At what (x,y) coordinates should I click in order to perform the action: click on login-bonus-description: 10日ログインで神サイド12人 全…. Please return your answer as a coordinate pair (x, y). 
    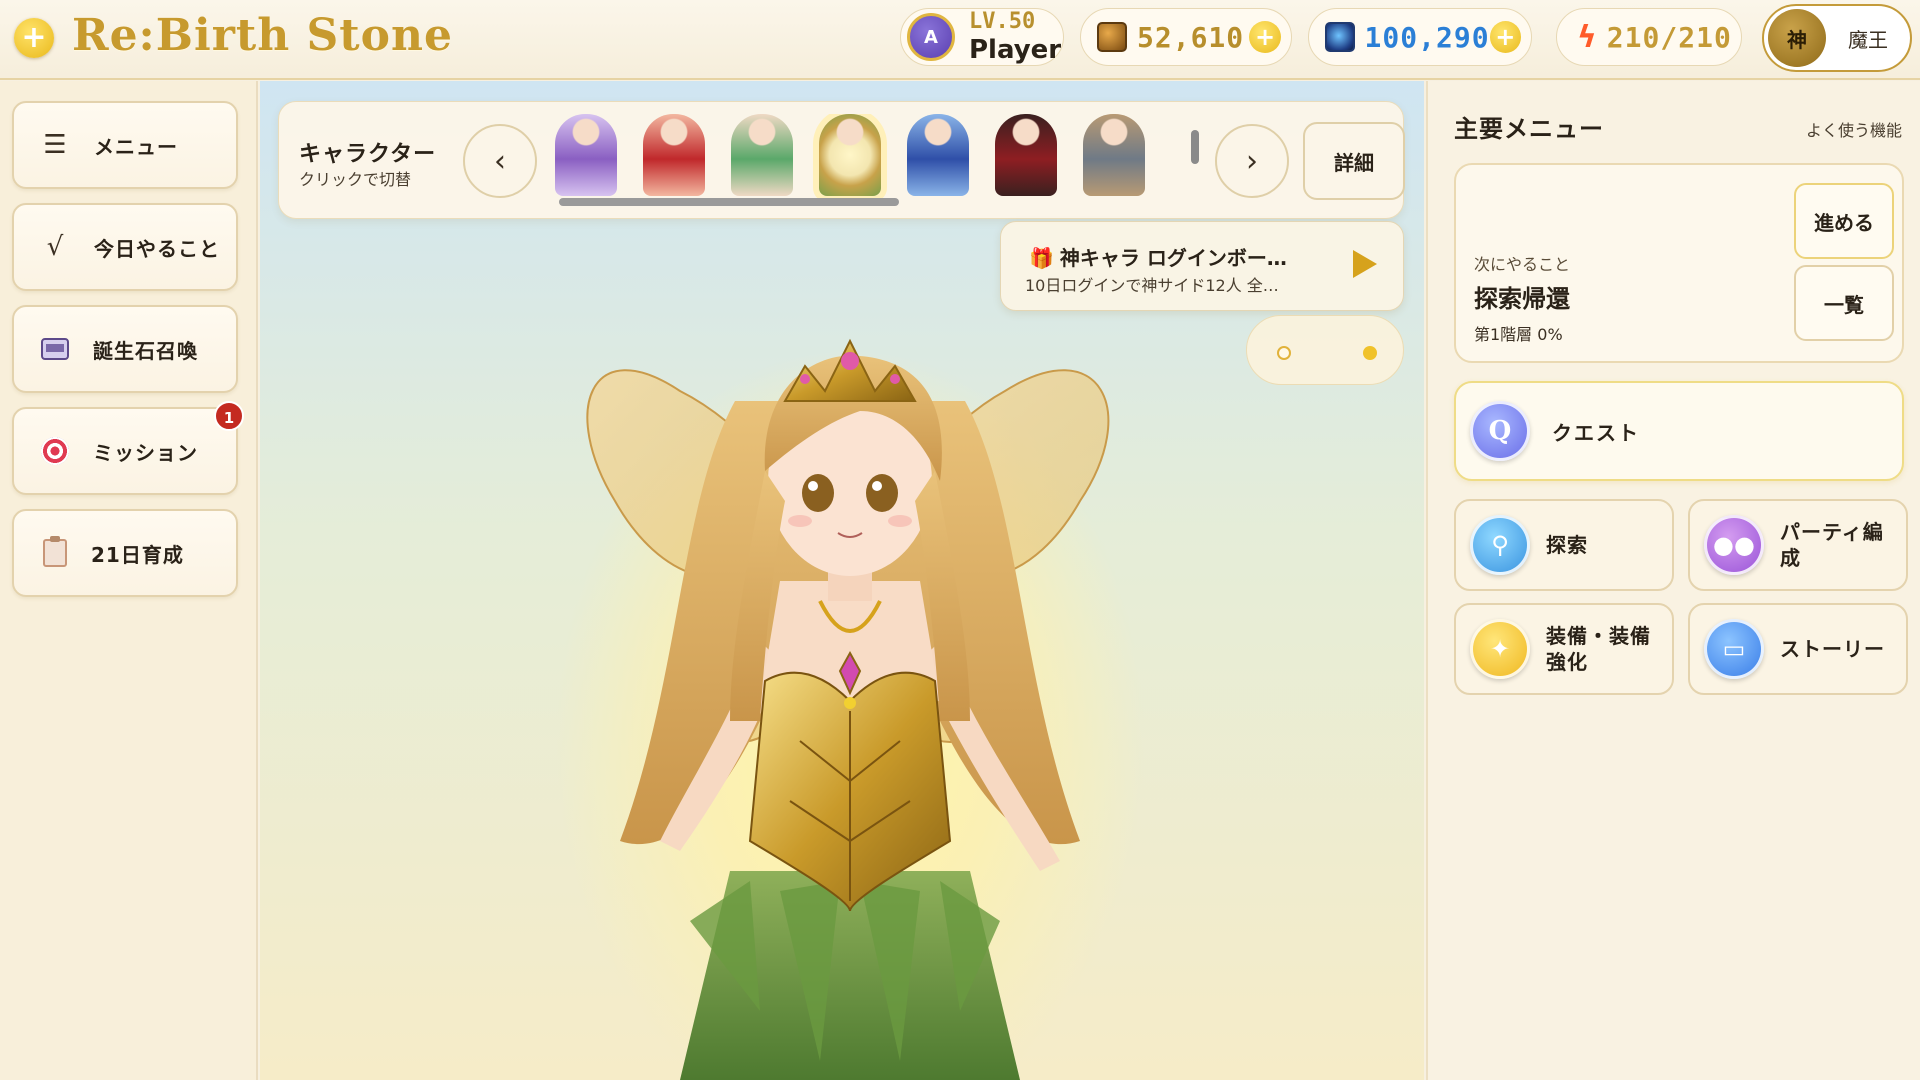
    Looking at the image, I should click on (1152, 285).